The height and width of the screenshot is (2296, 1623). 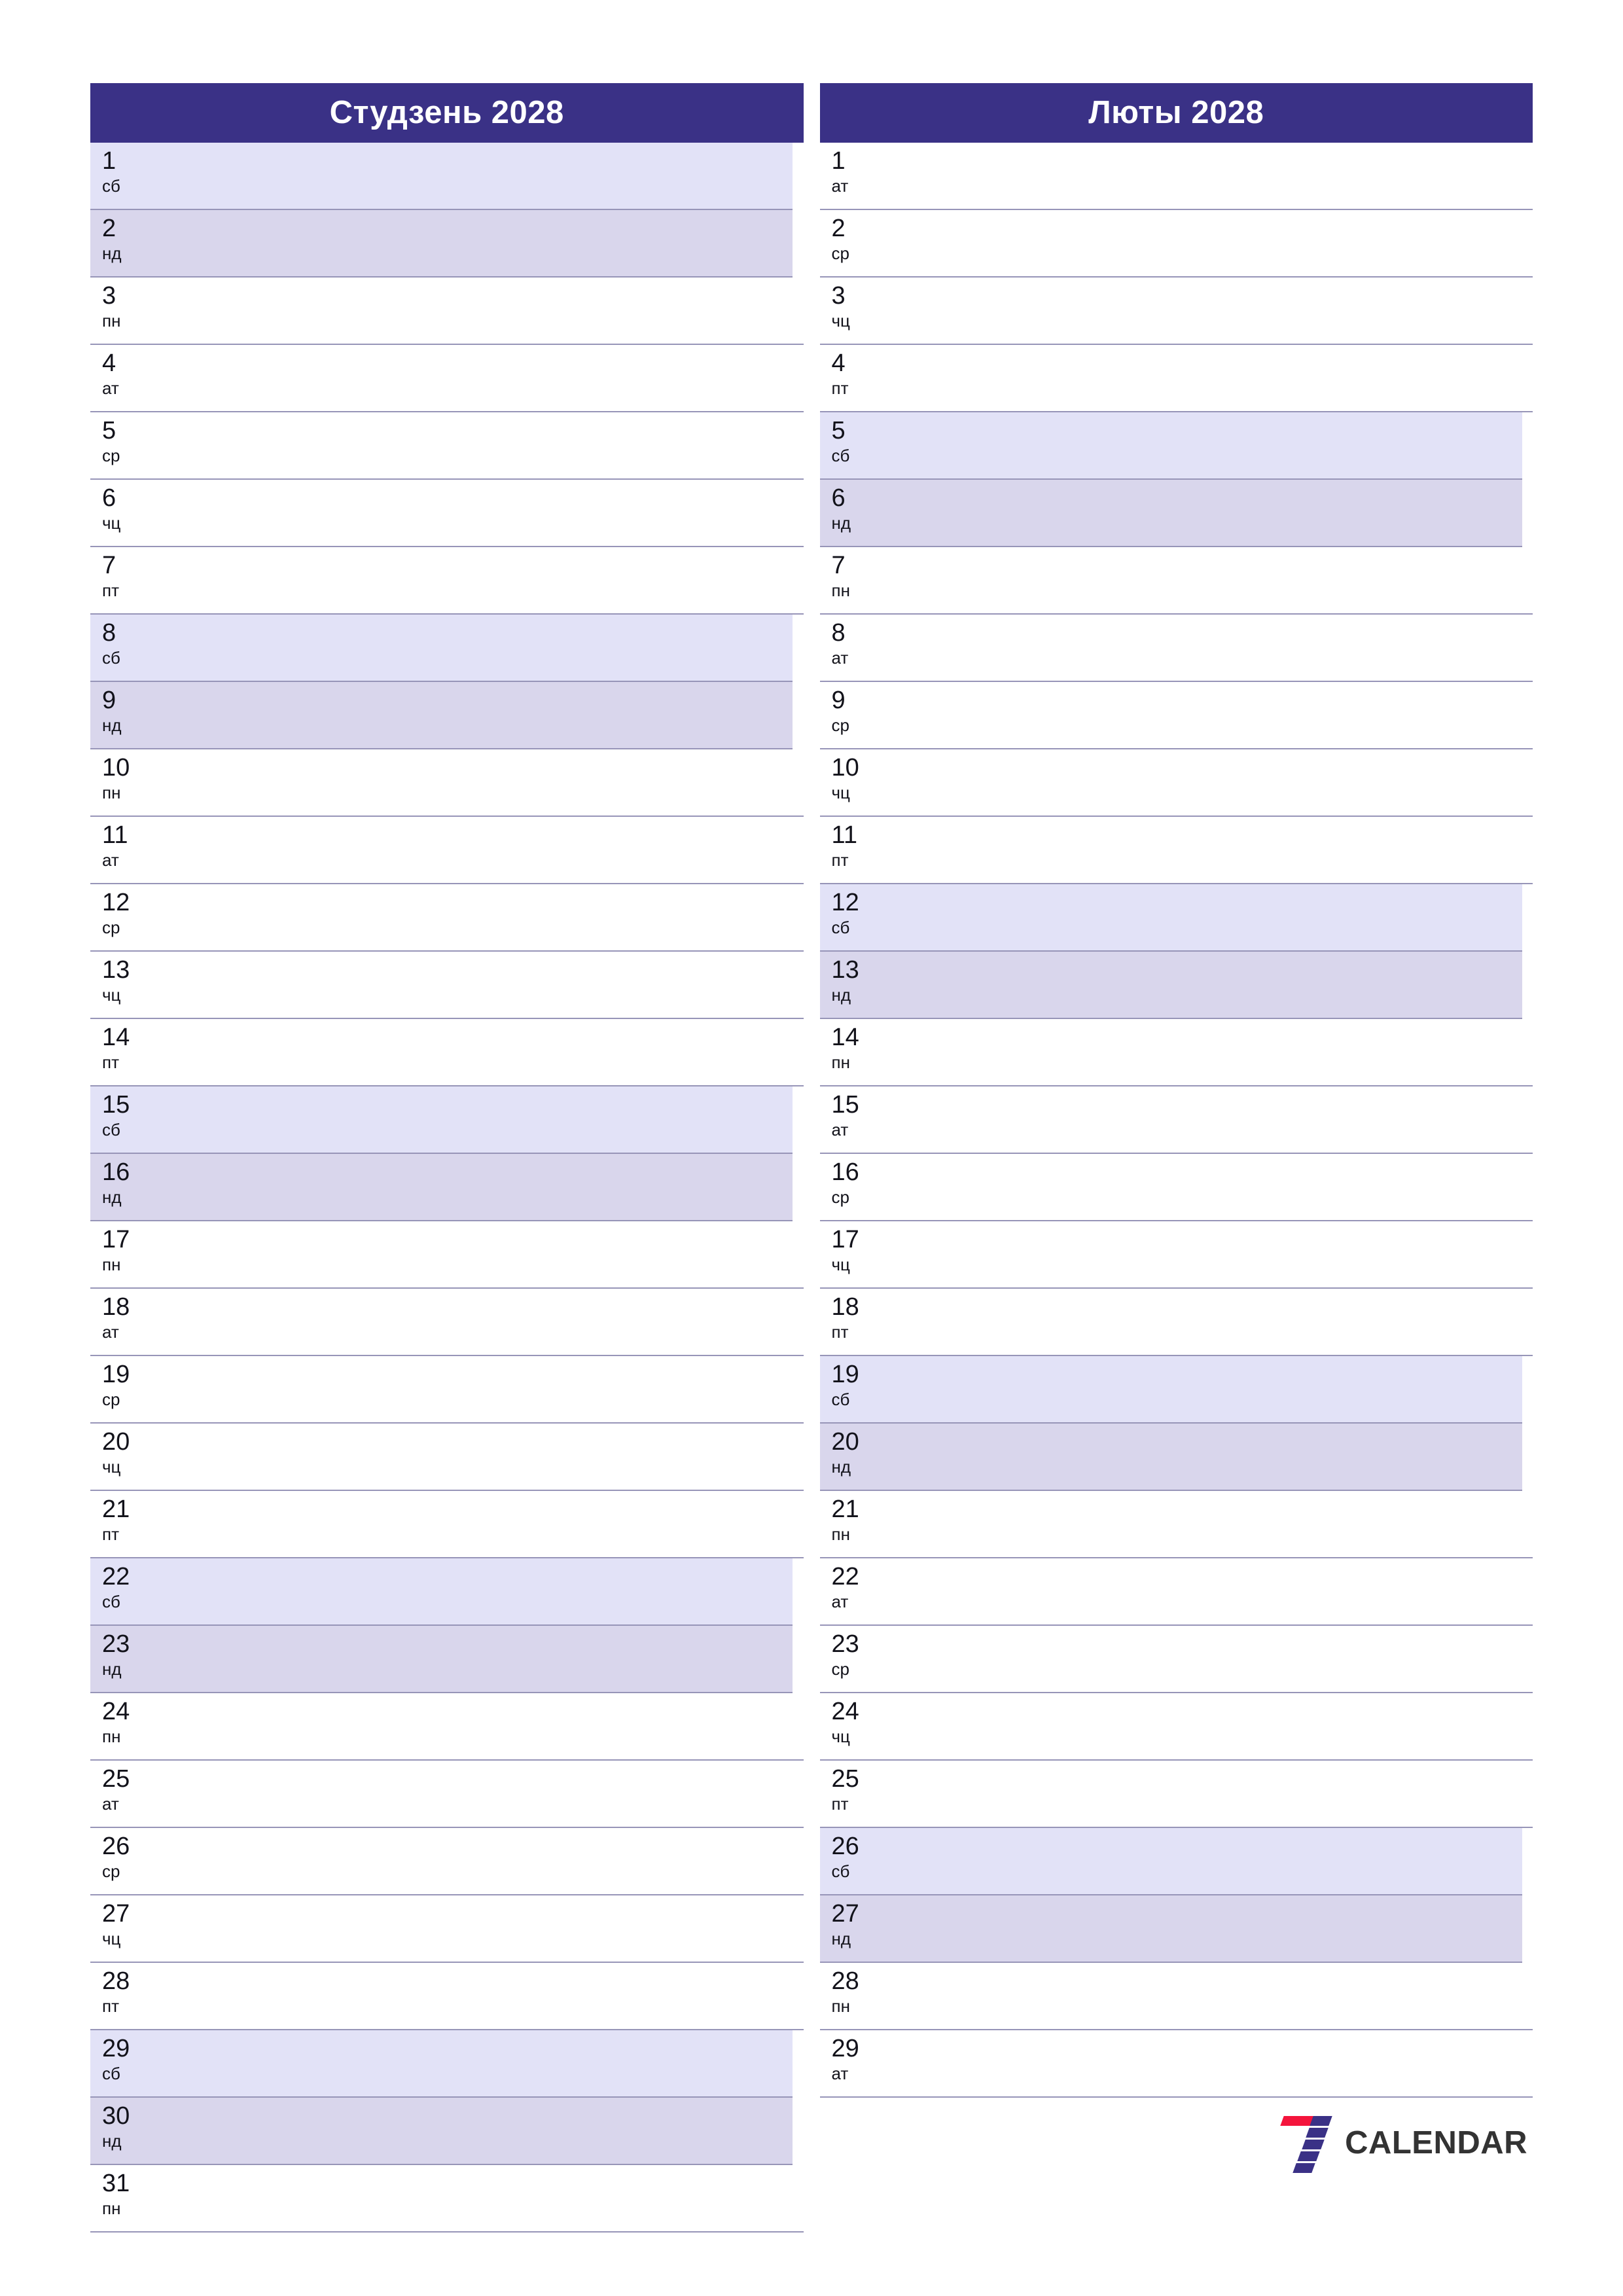 What do you see at coordinates (441, 648) in the screenshot?
I see `day-row: 8 сб` at bounding box center [441, 648].